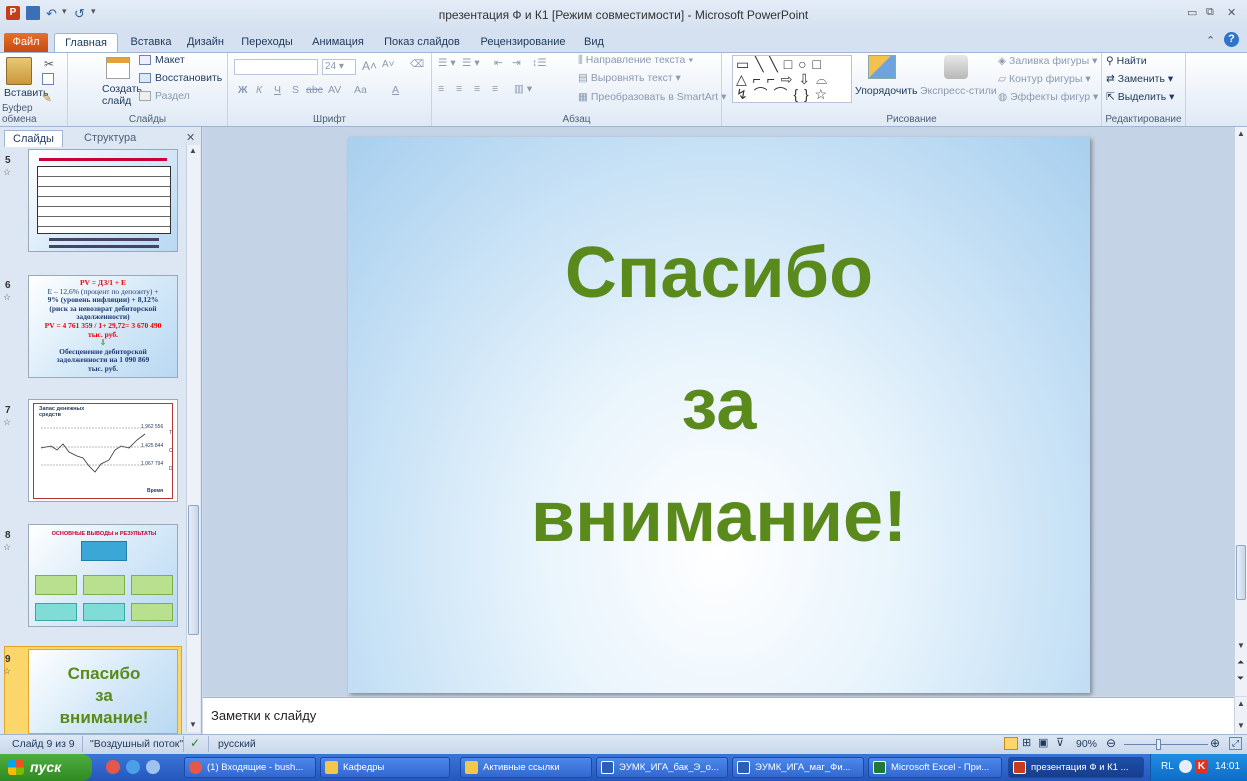 The height and width of the screenshot is (781, 1247). What do you see at coordinates (360, 90) in the screenshot?
I see `change-case-button: Aa` at bounding box center [360, 90].